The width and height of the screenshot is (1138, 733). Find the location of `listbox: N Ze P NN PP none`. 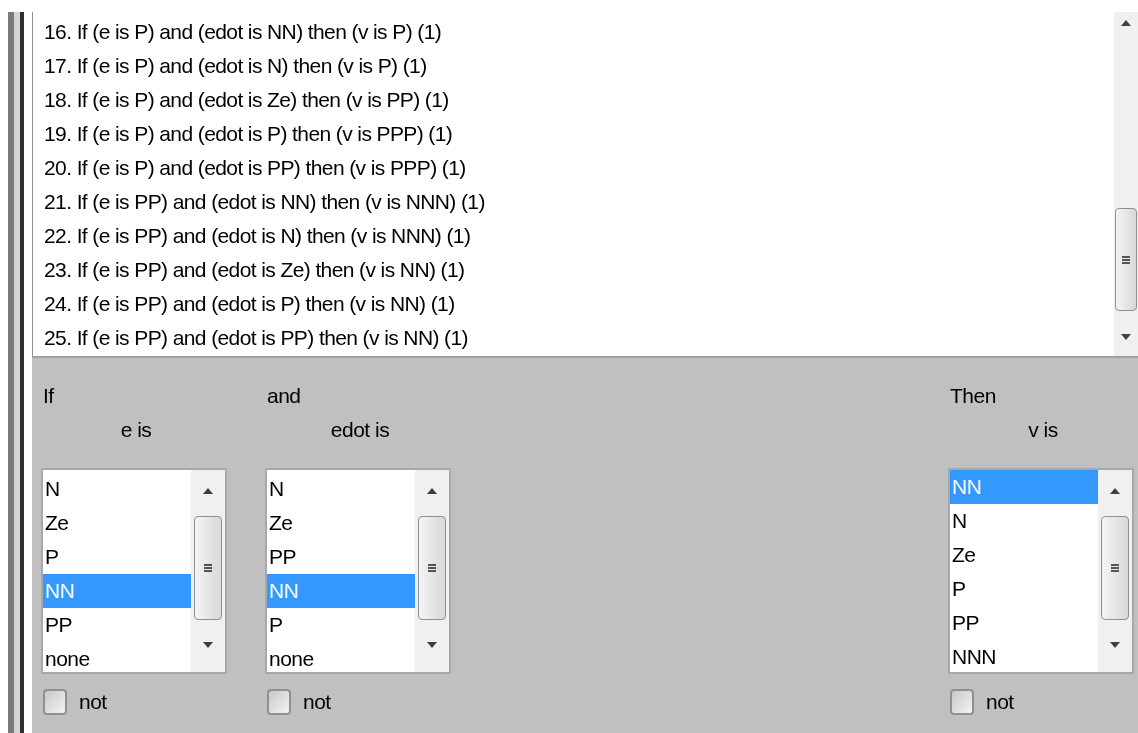

listbox: N Ze P NN PP none is located at coordinates (134, 571).